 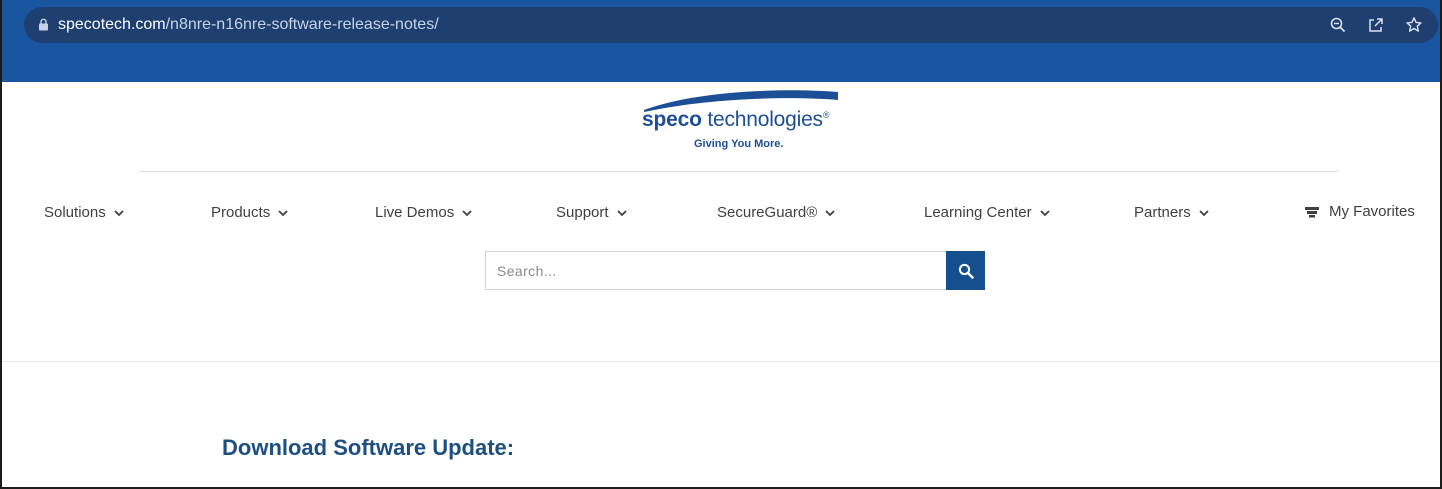 I want to click on nav-item-label: Live Demos, so click(x=415, y=212).